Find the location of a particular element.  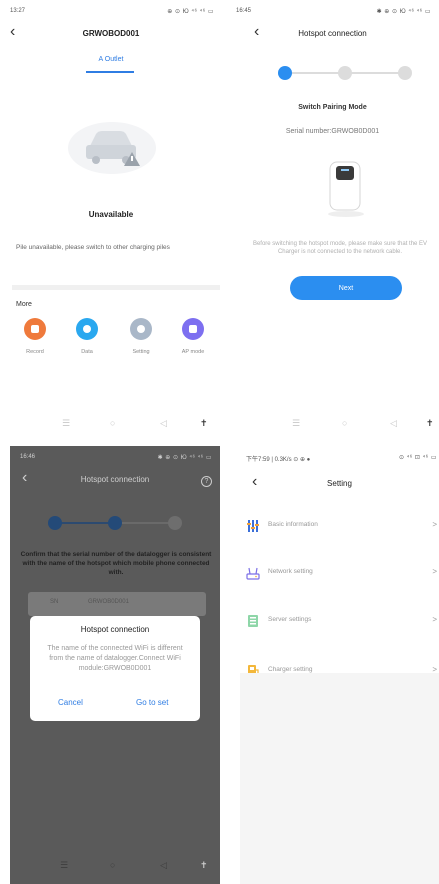

server-icon is located at coordinates (253, 621).